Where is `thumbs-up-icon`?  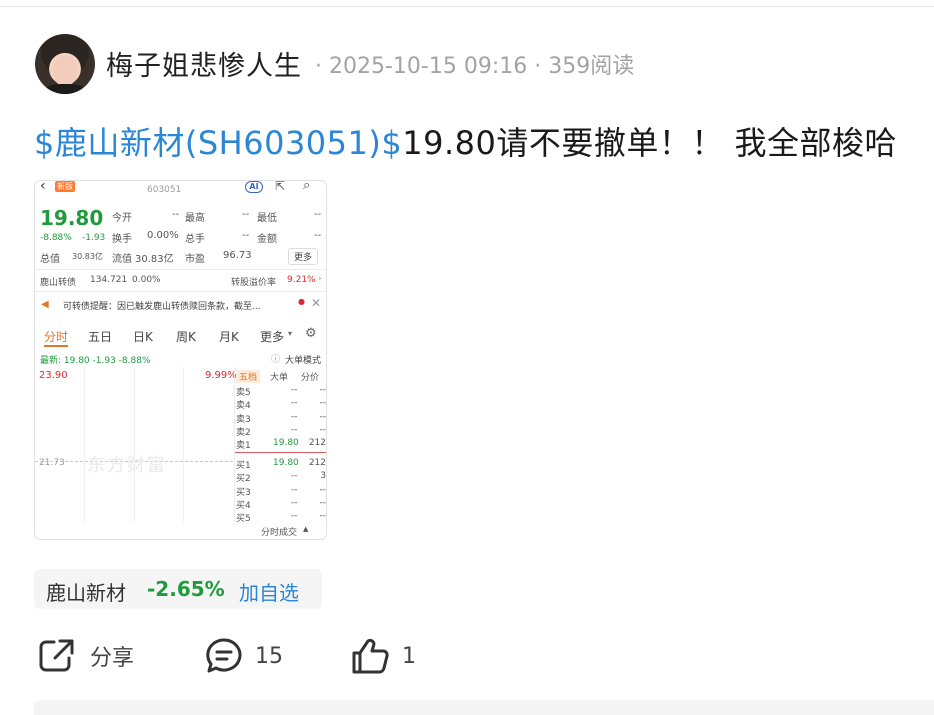
thumbs-up-icon is located at coordinates (370, 656).